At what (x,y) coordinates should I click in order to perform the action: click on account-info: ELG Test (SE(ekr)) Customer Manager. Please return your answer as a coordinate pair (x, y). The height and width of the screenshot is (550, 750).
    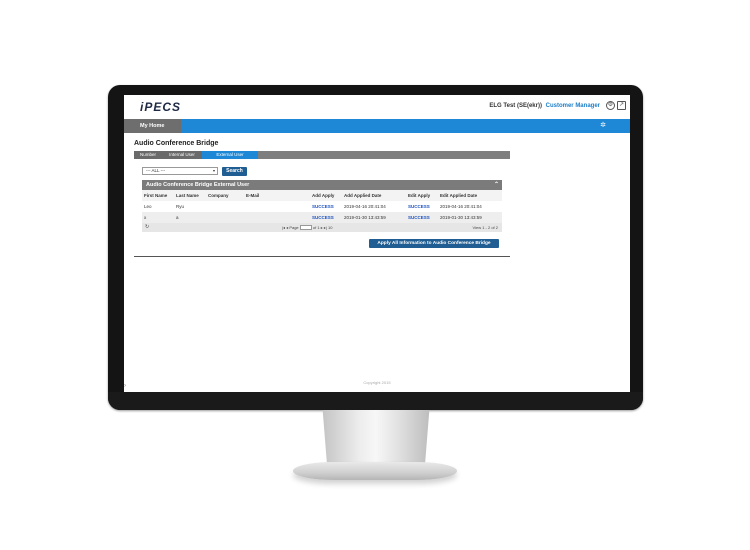
    Looking at the image, I should click on (544, 106).